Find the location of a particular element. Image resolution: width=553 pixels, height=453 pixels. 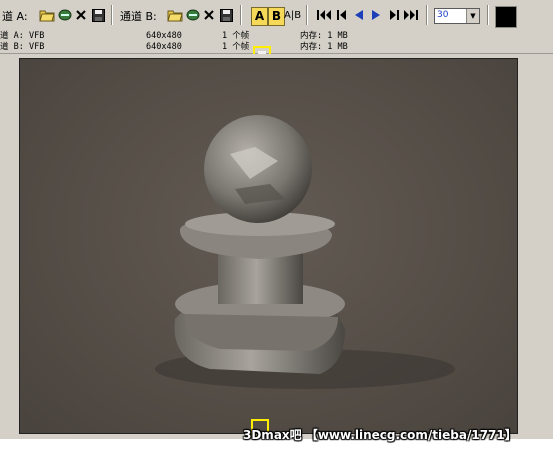

clear-b-icon is located at coordinates (209, 15).